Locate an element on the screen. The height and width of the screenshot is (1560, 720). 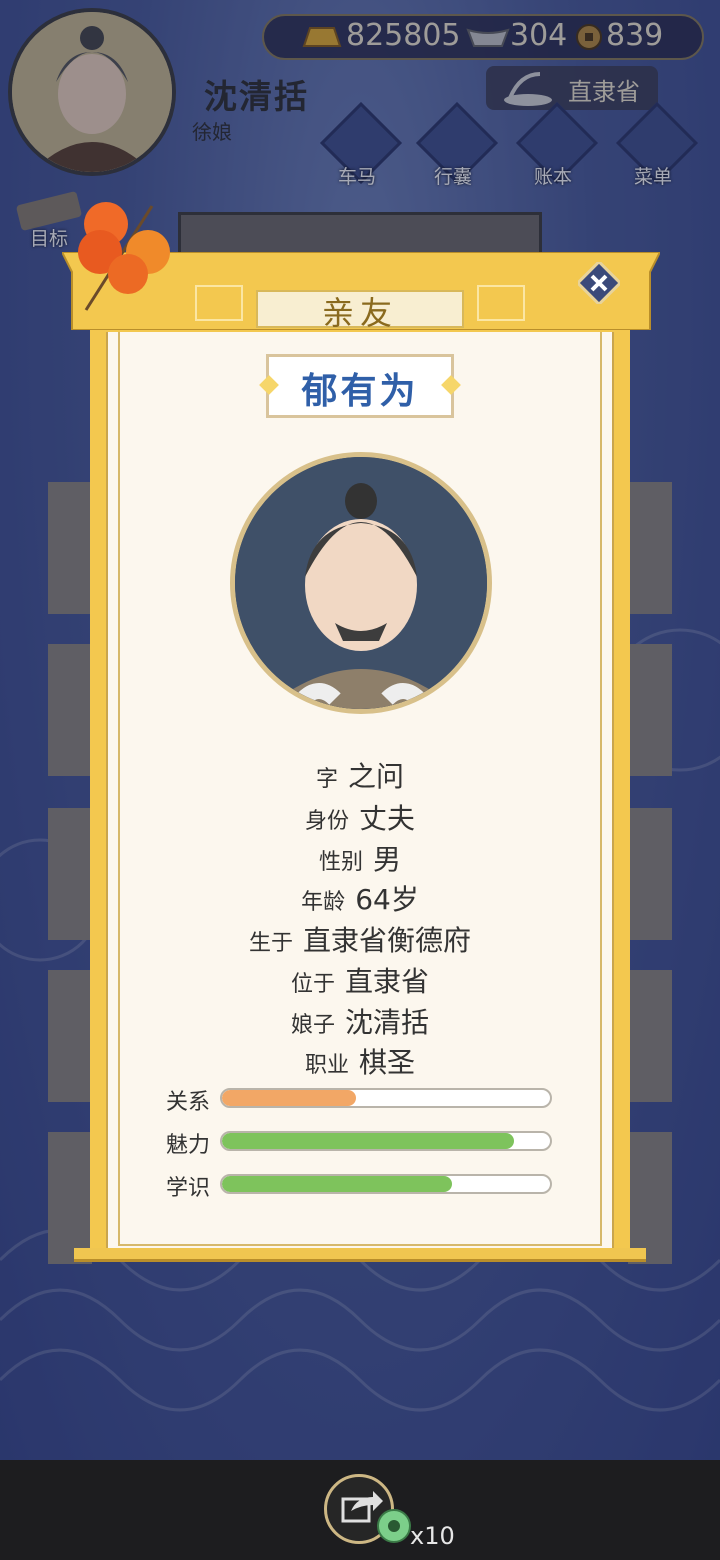
info-row: 位于 直隶省 is located at coordinates (360, 980).